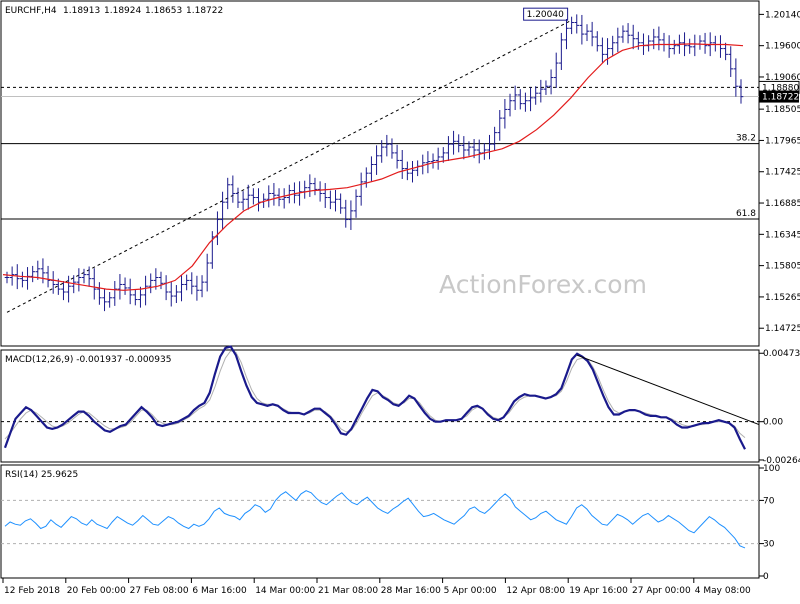 The image size is (800, 604). Describe the element at coordinates (782, 204) in the screenshot. I see `price-tick-label: 1.16885` at that location.